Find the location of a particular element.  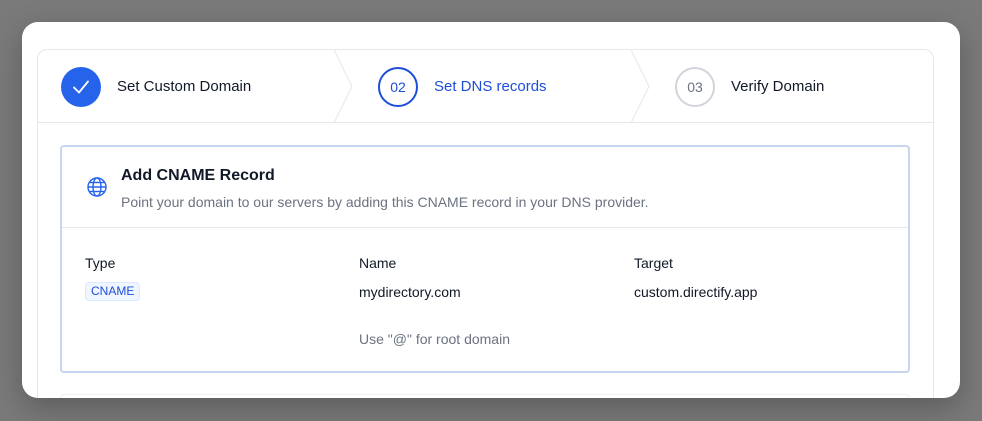

check-icon is located at coordinates (81, 86).